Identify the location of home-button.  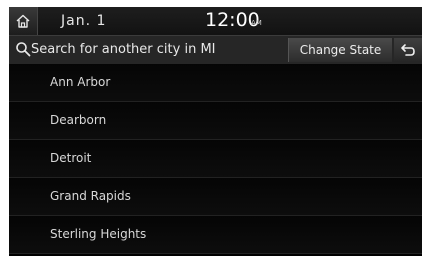
(23, 21).